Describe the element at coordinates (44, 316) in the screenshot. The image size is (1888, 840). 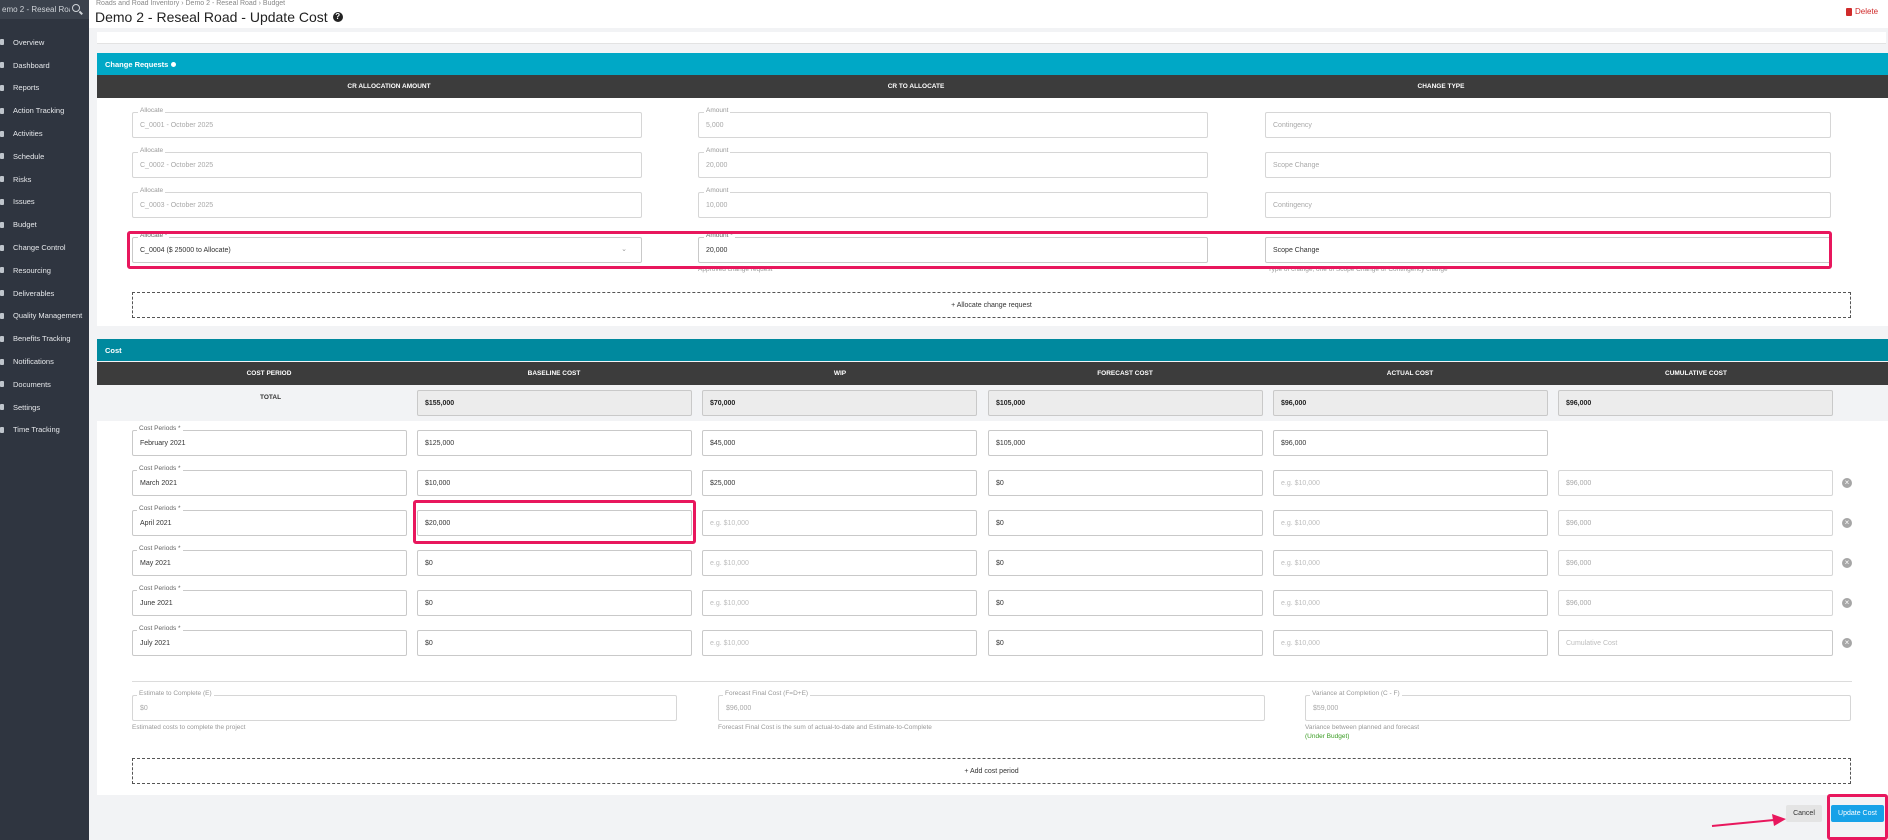
I see `sidebar-item-quality-management: Quality Management` at that location.